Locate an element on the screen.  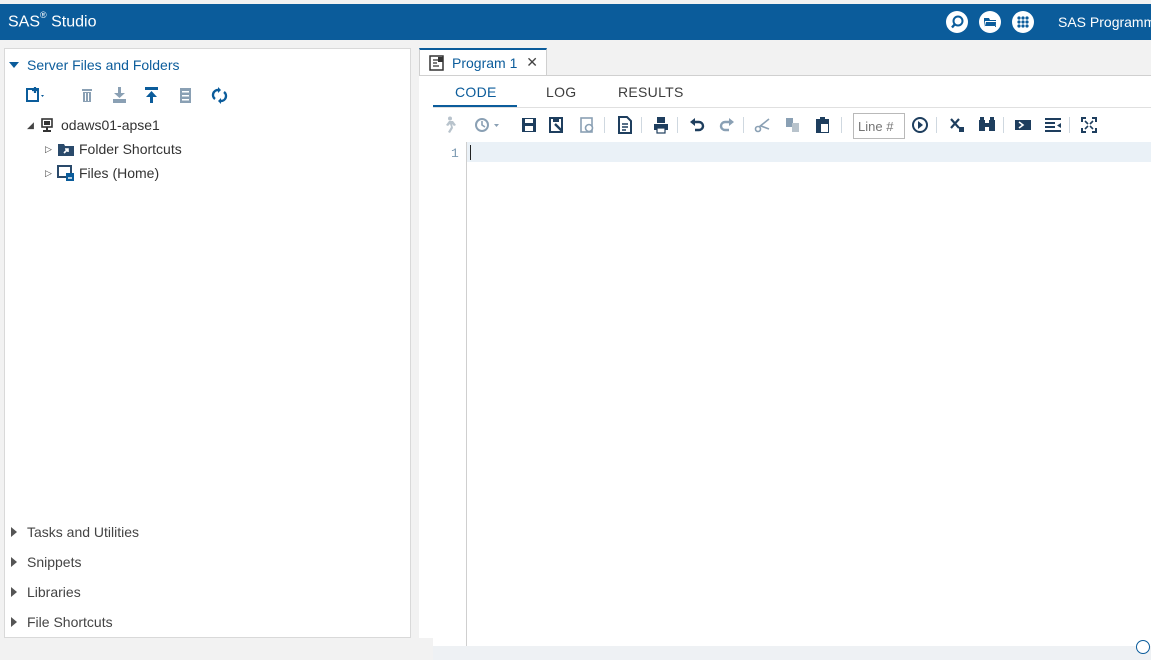
collapse-icon is located at coordinates (14, 65).